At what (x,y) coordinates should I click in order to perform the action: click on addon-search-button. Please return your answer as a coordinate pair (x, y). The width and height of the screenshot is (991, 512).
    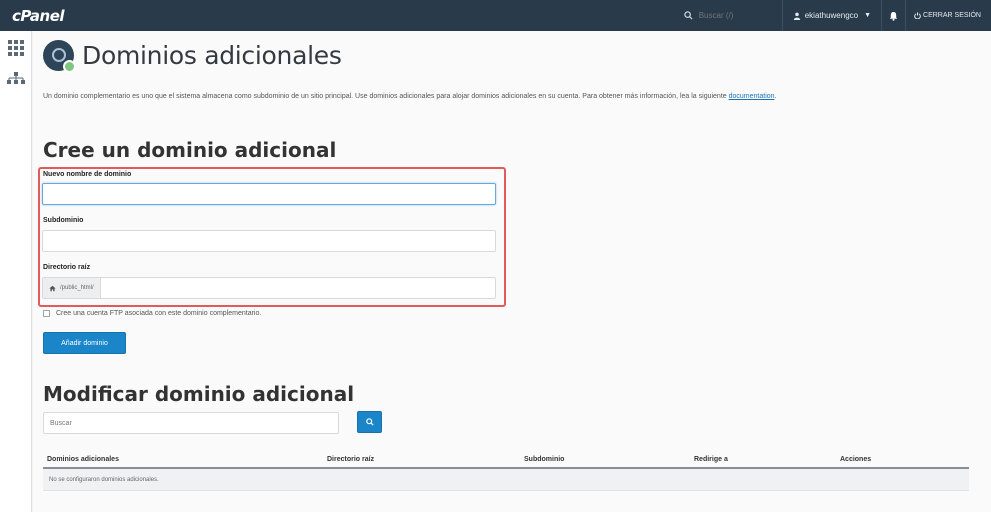
    Looking at the image, I should click on (369, 422).